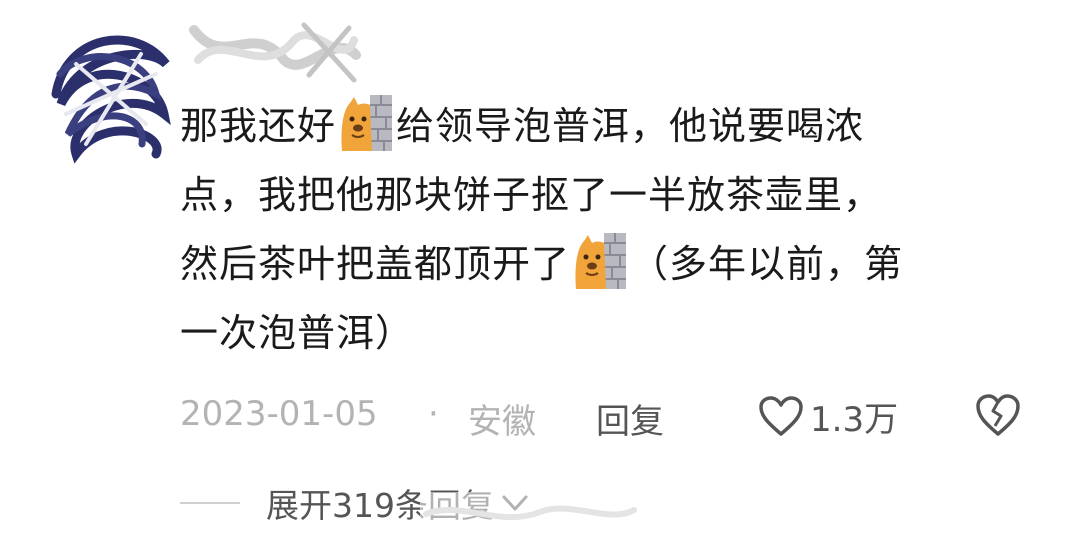  I want to click on comment-date: 2023-01-05, so click(279, 414).